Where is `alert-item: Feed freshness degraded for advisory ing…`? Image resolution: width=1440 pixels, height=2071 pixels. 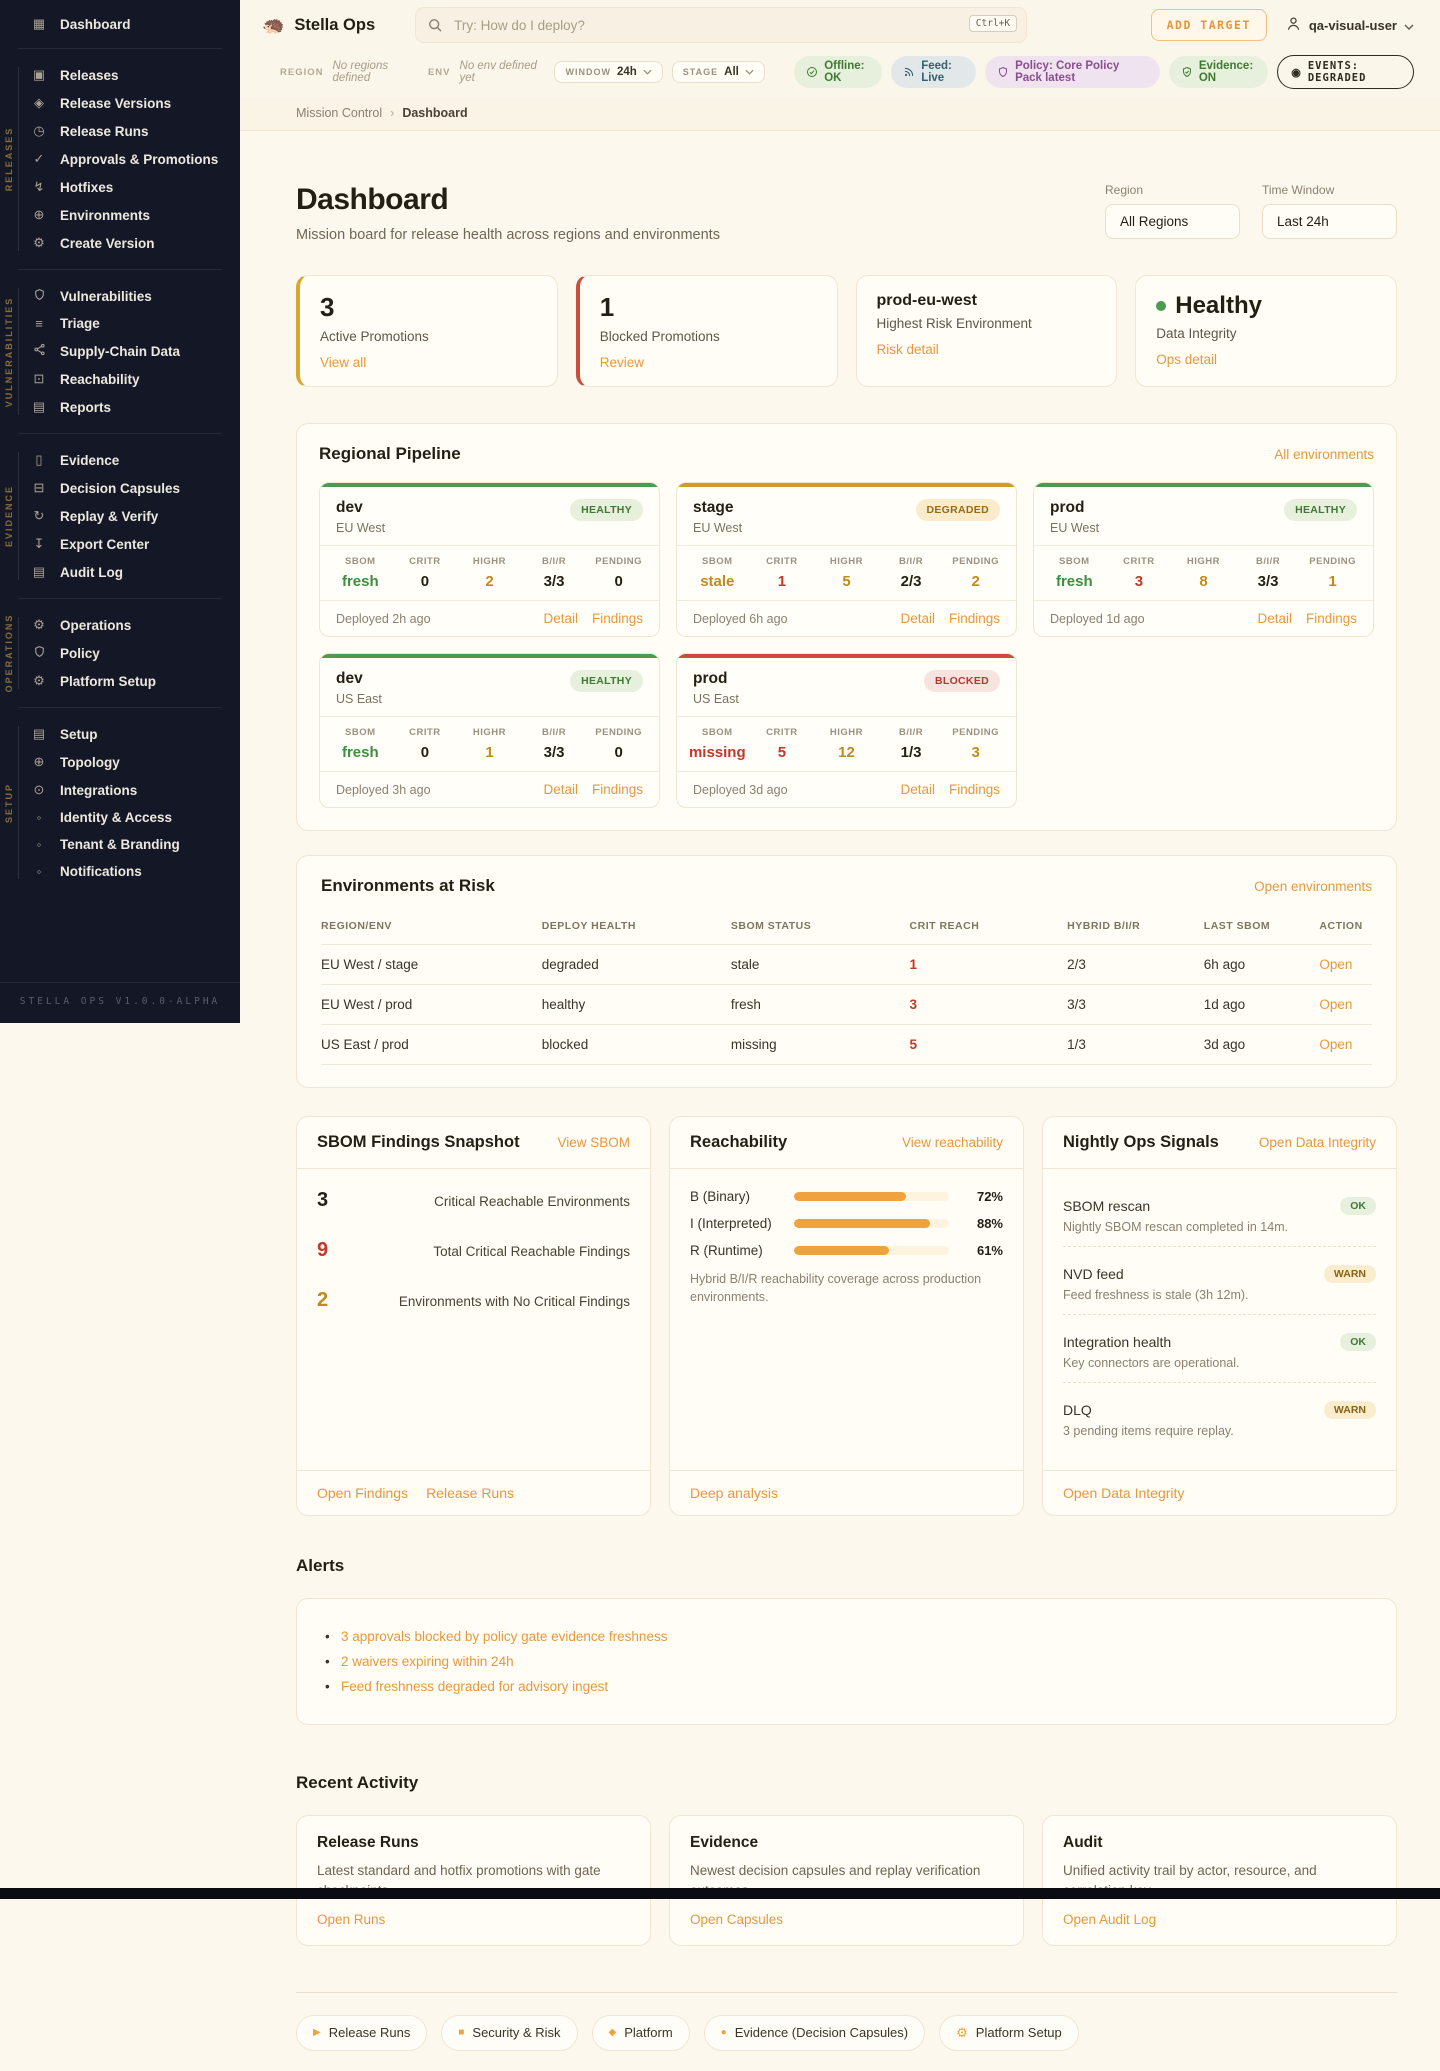
alert-item: Feed freshness degraded for advisory ing… is located at coordinates (846, 1686).